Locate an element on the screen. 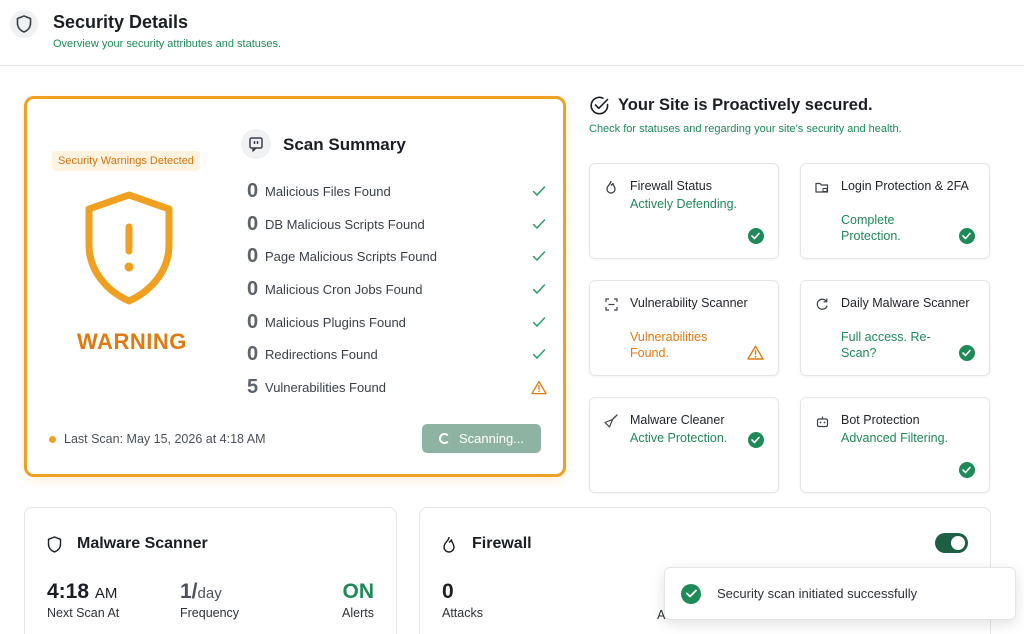 Image resolution: width=1024 pixels, height=634 pixels. tile-value: Complete Protection. is located at coordinates (871, 228).